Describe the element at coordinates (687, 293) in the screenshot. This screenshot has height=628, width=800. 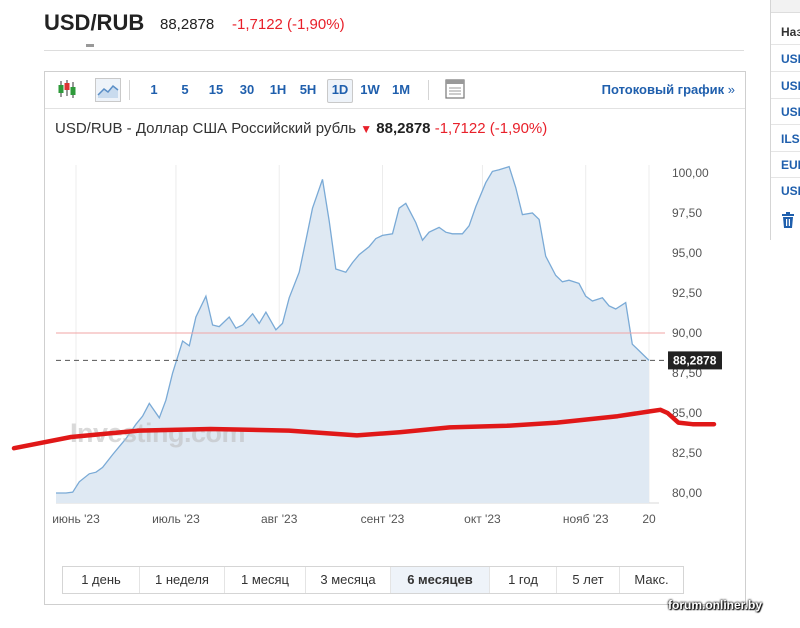
I see `y-tick-label: 92,50` at that location.